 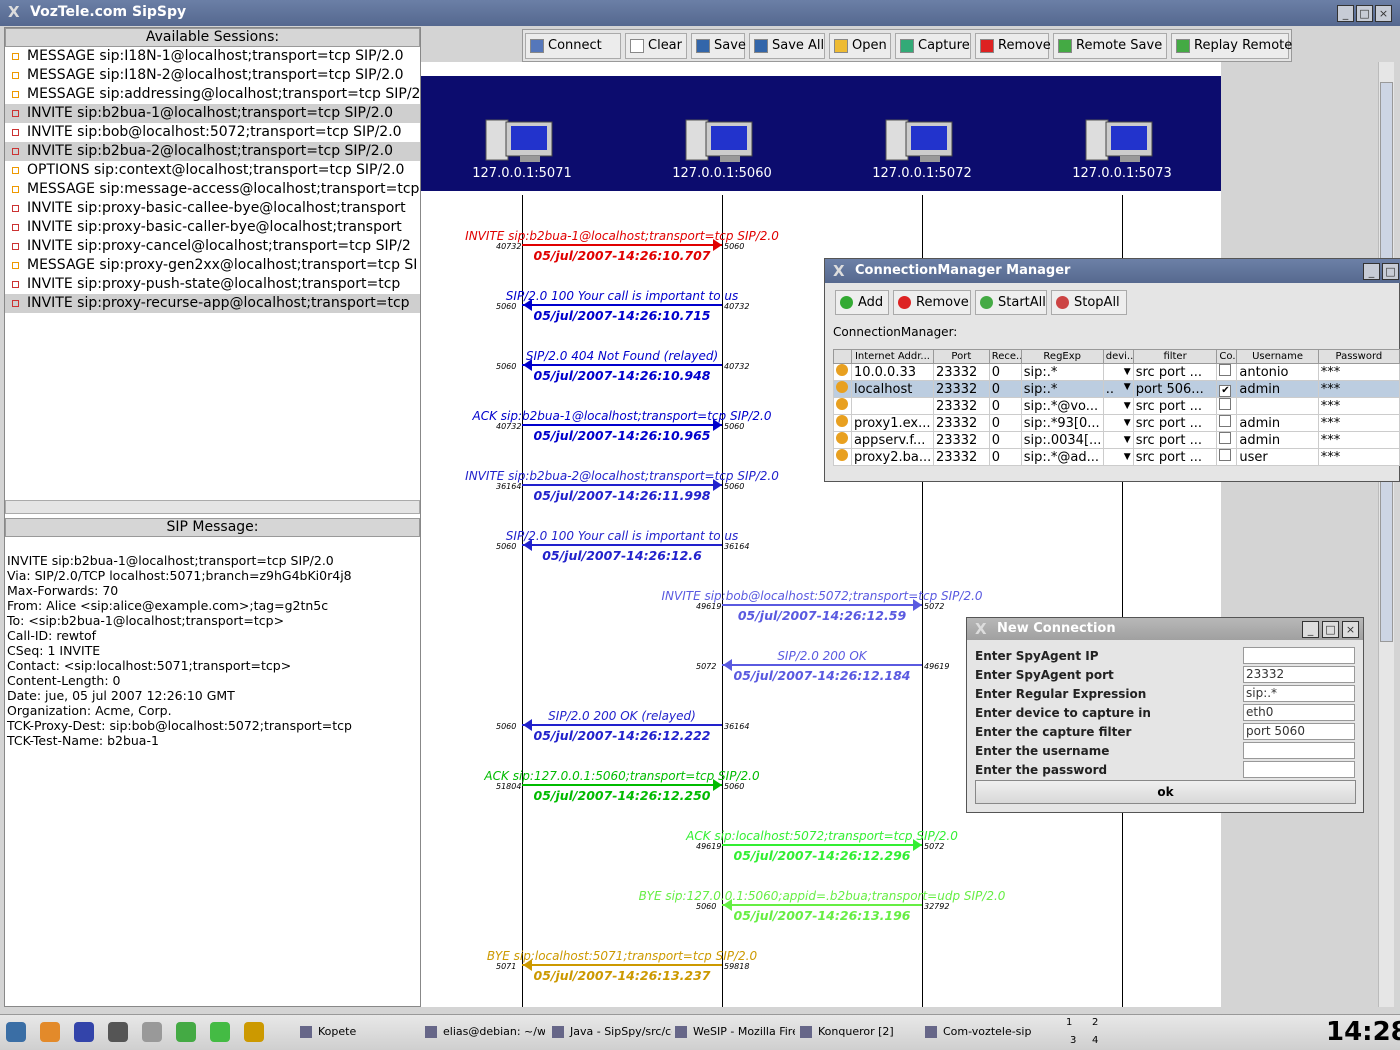 I want to click on table-cell: sip:.*, so click(x=1062, y=389).